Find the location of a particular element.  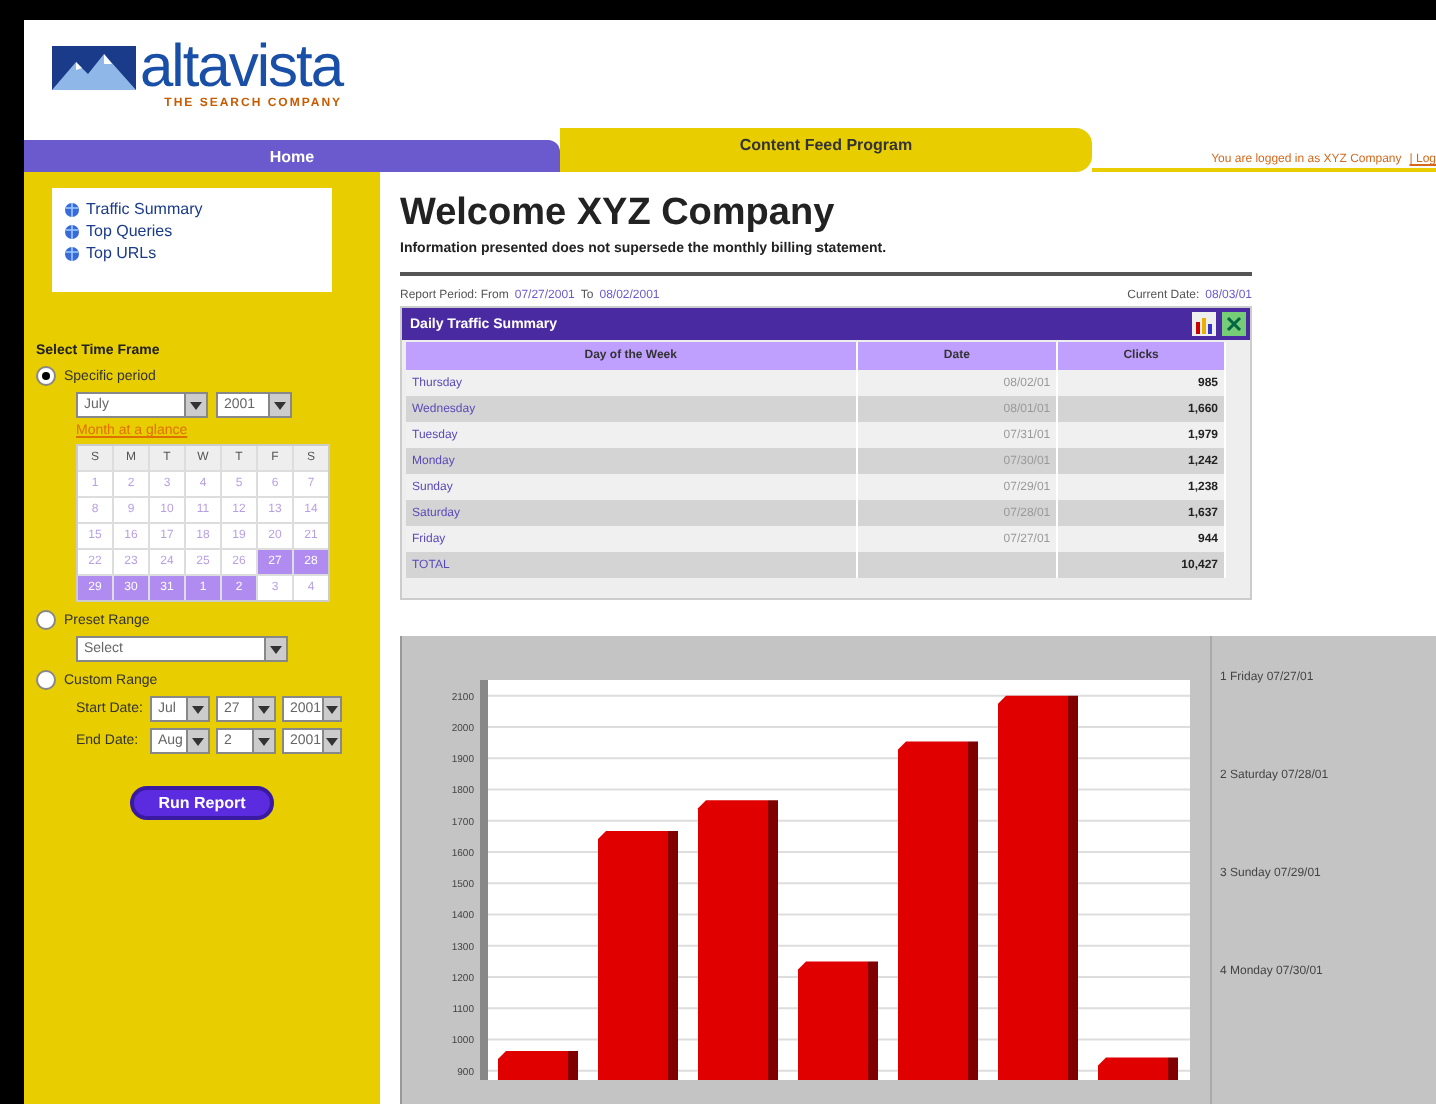

logo-text: altavista is located at coordinates (241, 68).